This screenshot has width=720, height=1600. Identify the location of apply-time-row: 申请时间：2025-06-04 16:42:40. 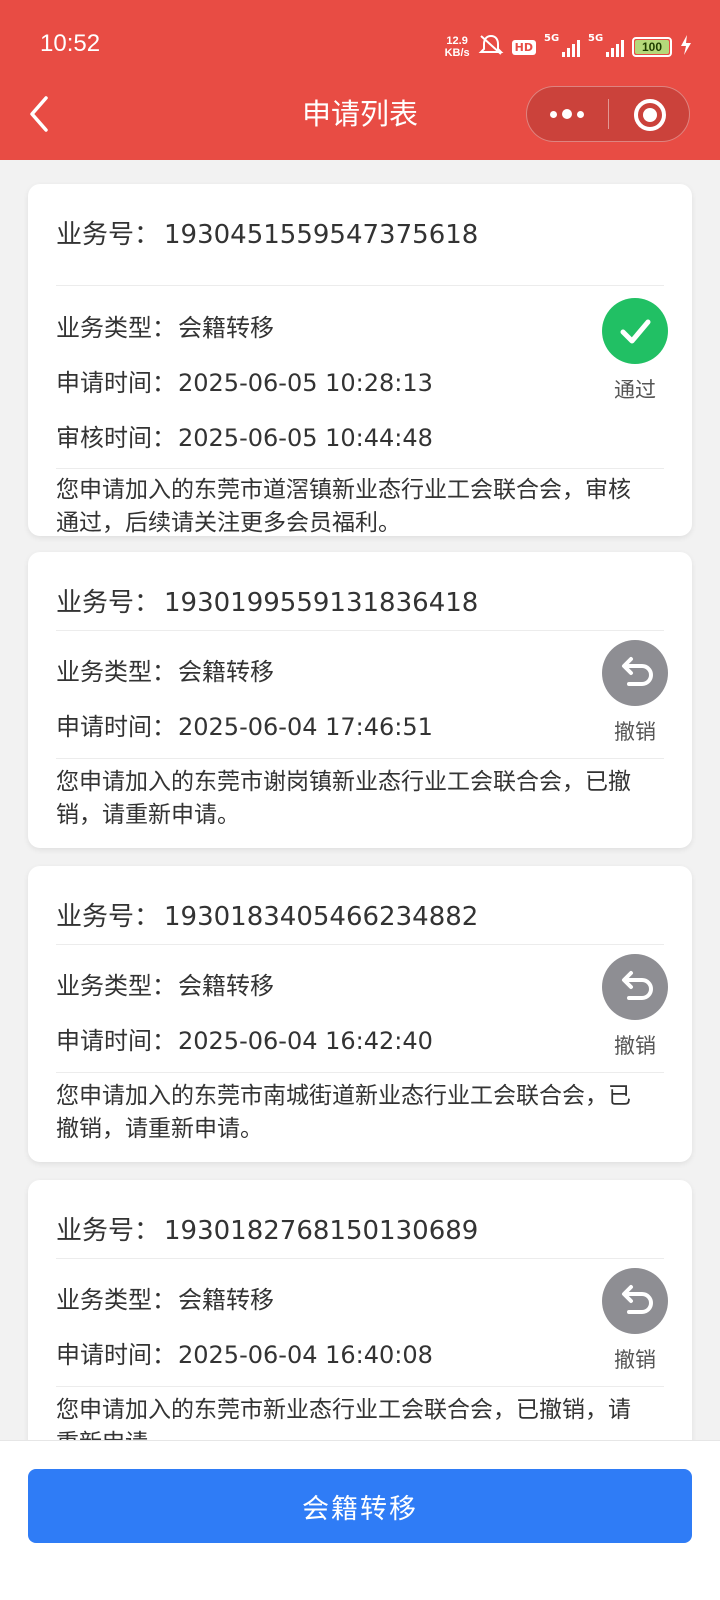
(244, 1041).